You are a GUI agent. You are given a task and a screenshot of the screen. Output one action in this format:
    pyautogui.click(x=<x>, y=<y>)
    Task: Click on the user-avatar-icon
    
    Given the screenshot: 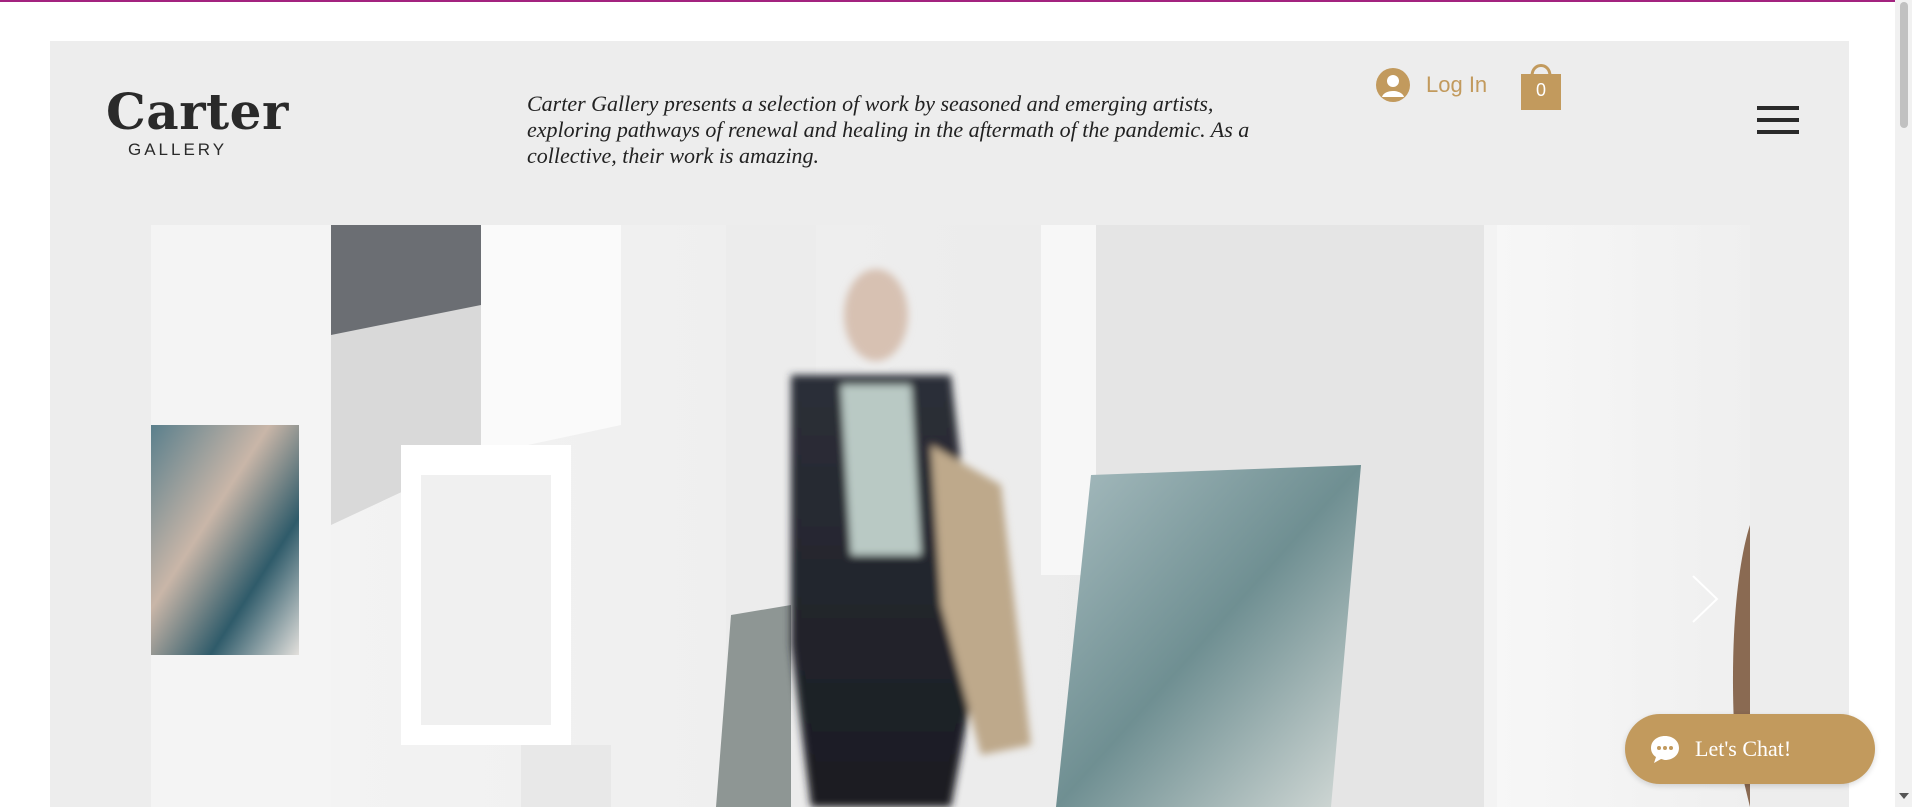 What is the action you would take?
    pyautogui.click(x=1393, y=85)
    